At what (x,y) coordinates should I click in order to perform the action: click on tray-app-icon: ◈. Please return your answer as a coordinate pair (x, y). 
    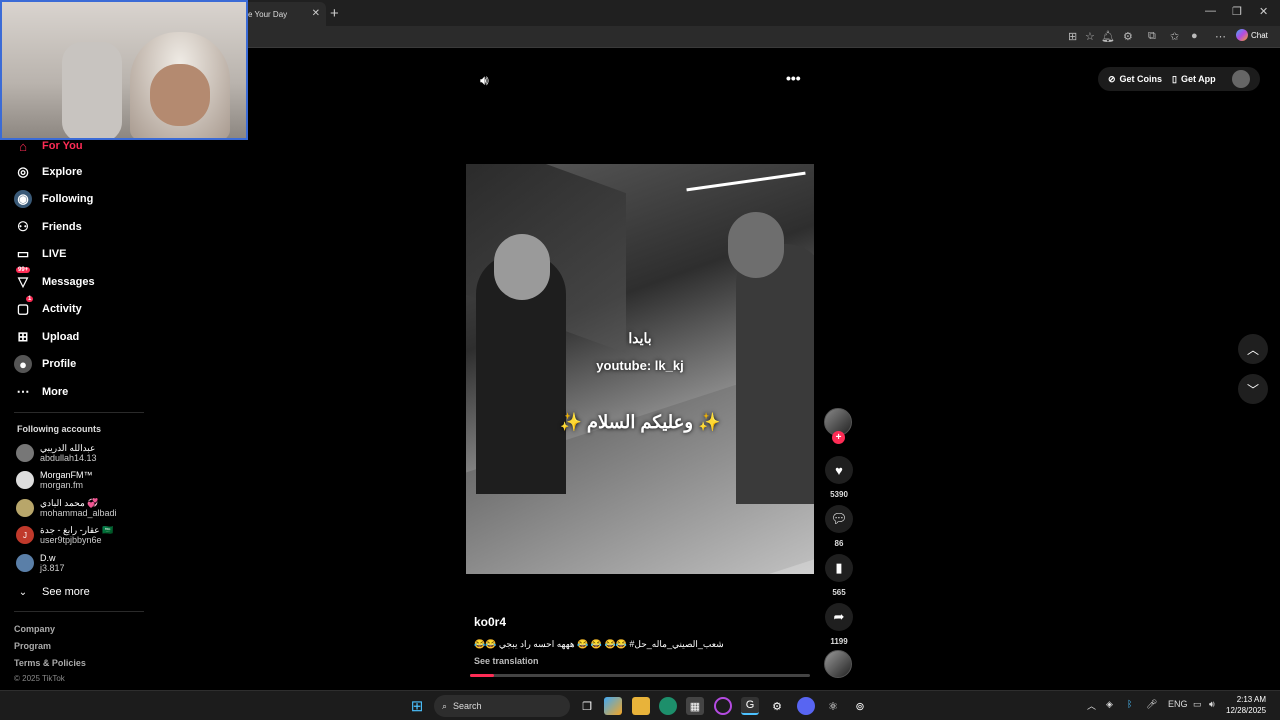
    Looking at the image, I should click on (1109, 704).